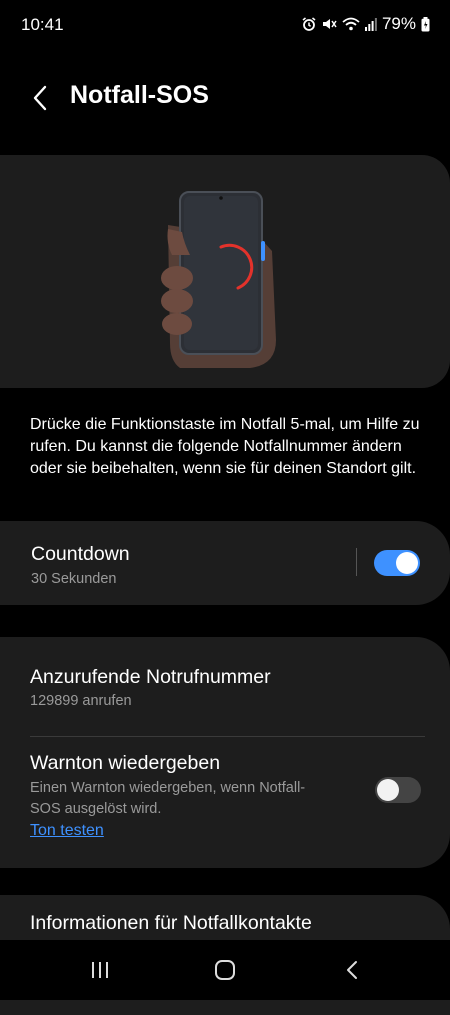 This screenshot has height=1015, width=450. I want to click on alarm-icon, so click(309, 24).